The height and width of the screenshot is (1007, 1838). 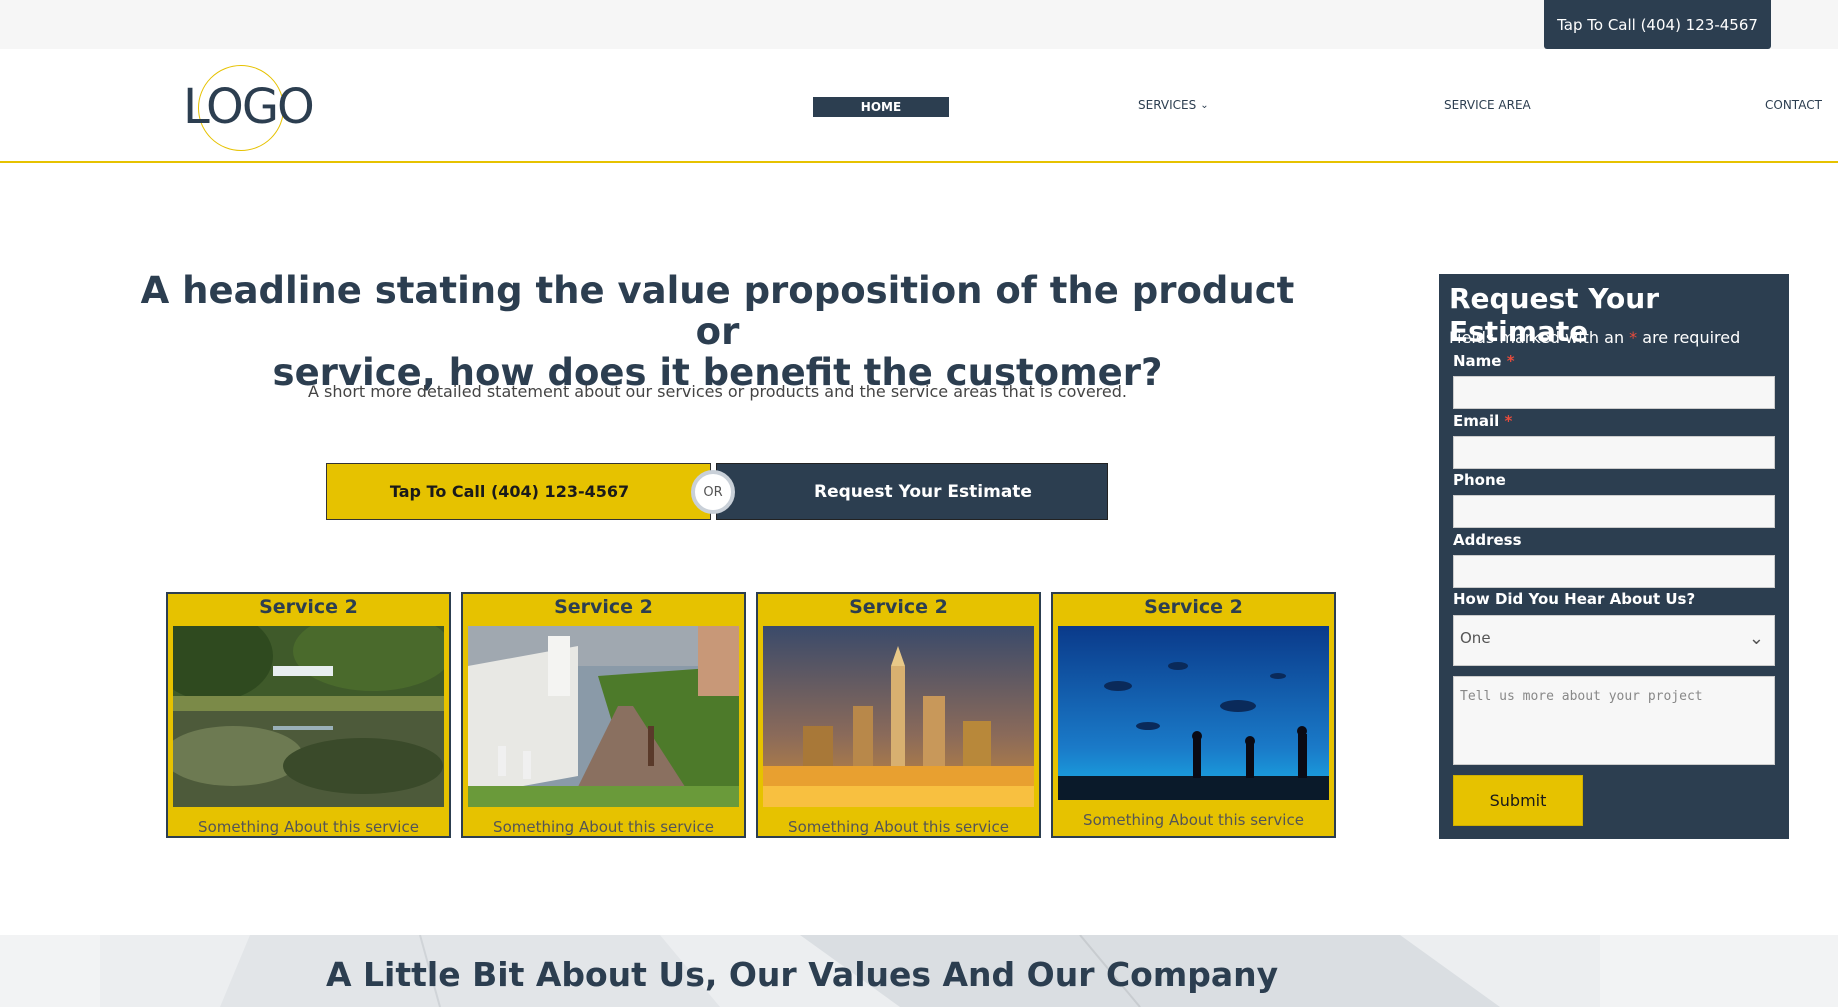 I want to click on aquarium-photo, so click(x=1193, y=713).